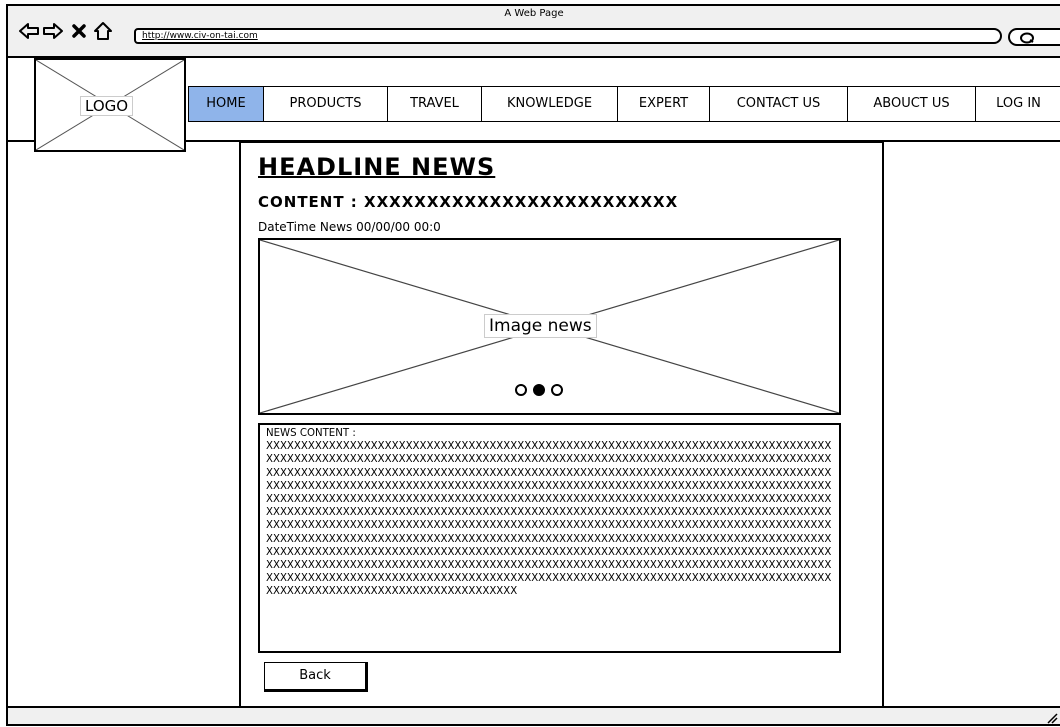 The width and height of the screenshot is (1060, 727). What do you see at coordinates (779, 104) in the screenshot?
I see `nav-contact-us: CONTACT US` at bounding box center [779, 104].